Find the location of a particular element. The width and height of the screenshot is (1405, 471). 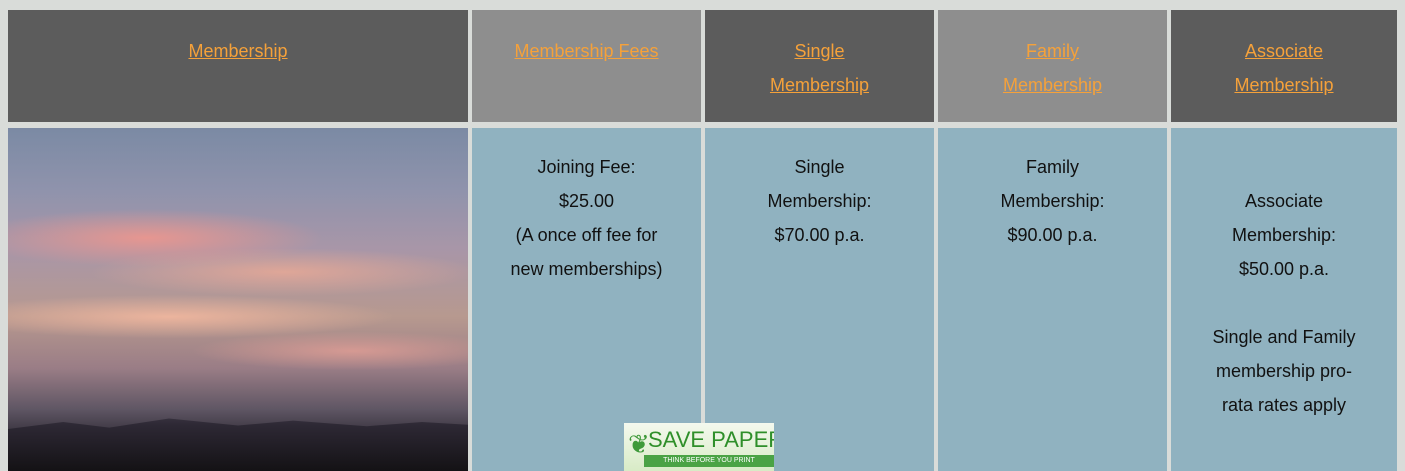

associate-membership-link: Associate Membership is located at coordinates (1284, 68).